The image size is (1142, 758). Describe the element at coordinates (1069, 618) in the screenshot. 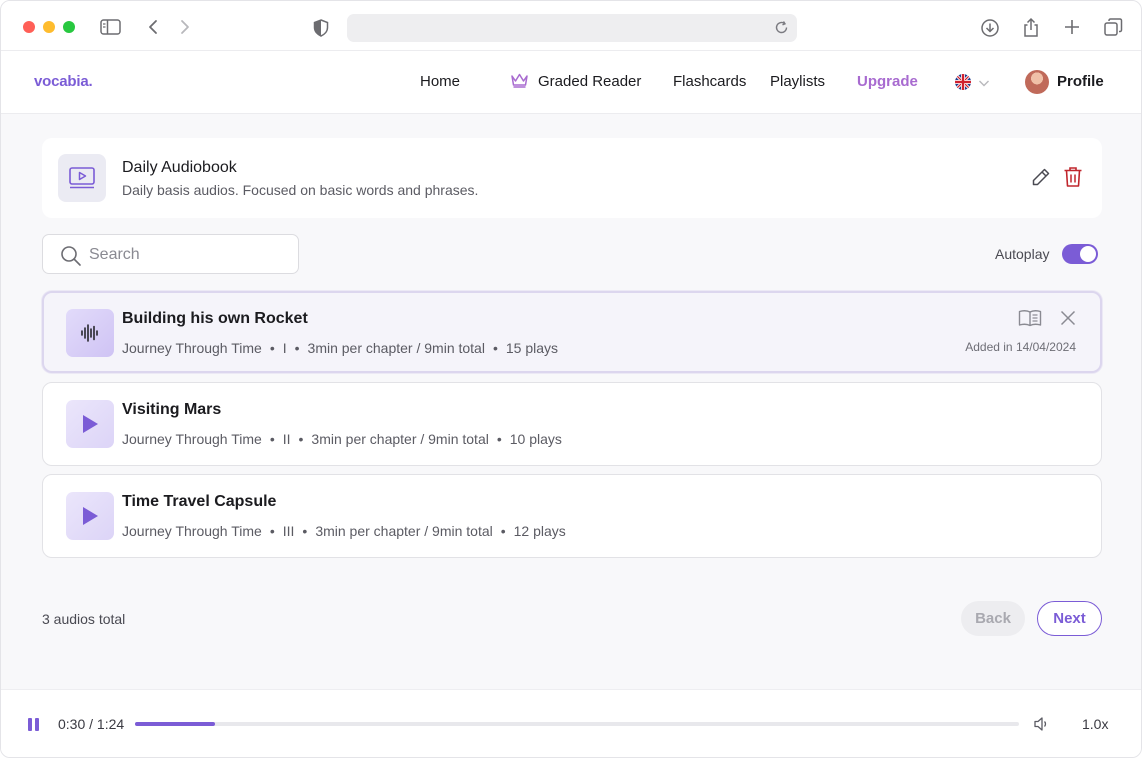

I see `next-button: Next` at that location.